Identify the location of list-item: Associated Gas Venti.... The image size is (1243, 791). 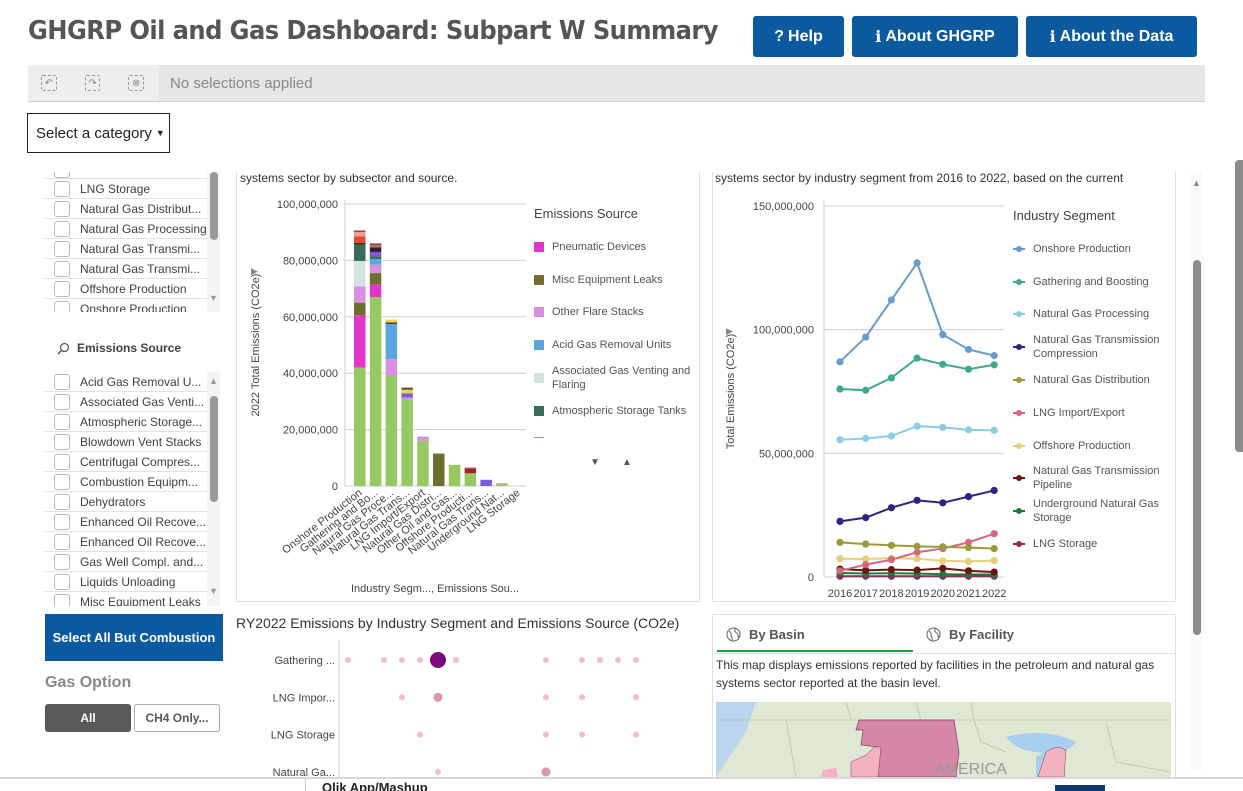
(126, 402).